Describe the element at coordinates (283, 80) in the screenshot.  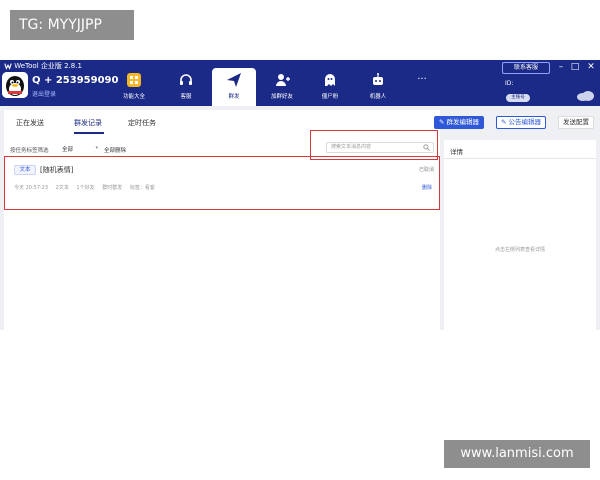
I see `add-user-icon` at that location.